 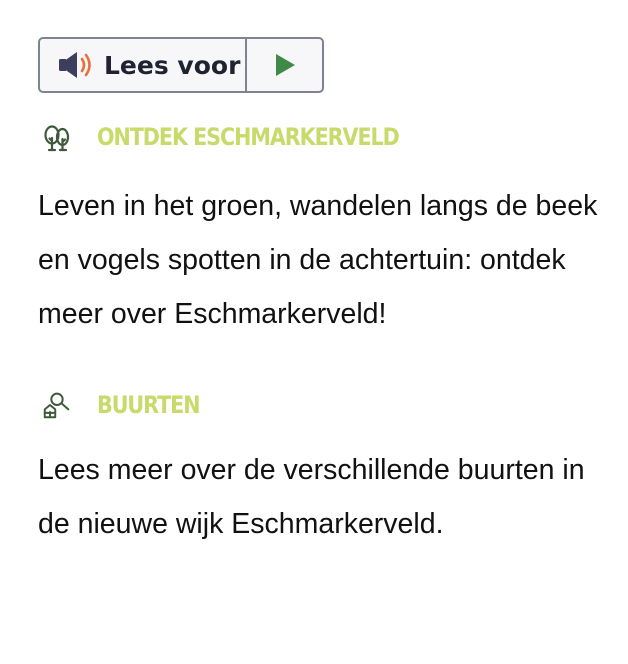 What do you see at coordinates (56, 405) in the screenshot?
I see `house-search-icon` at bounding box center [56, 405].